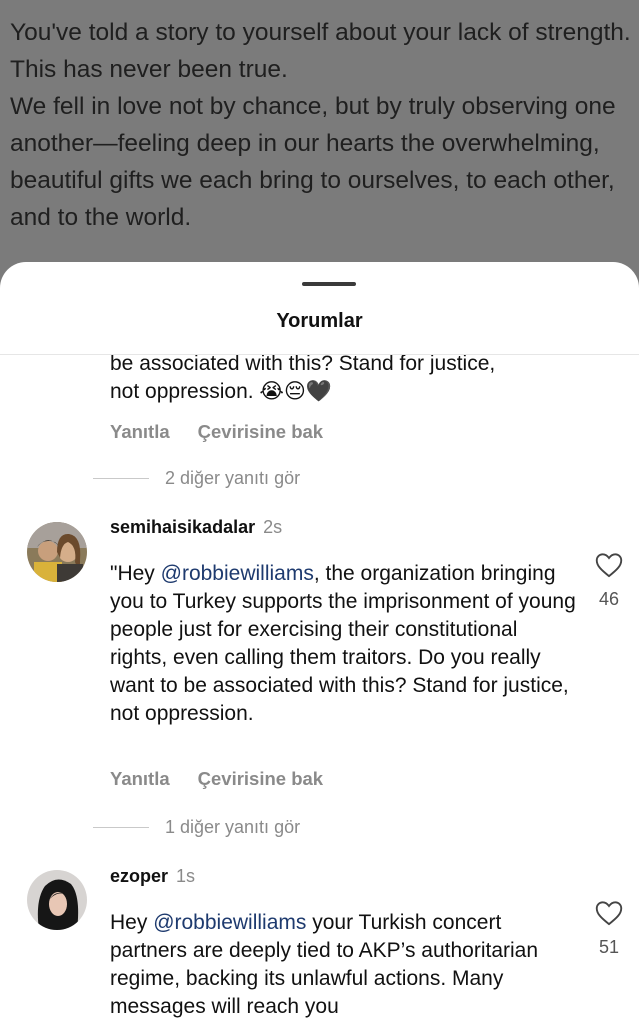  I want to click on like-count: 46, so click(609, 599).